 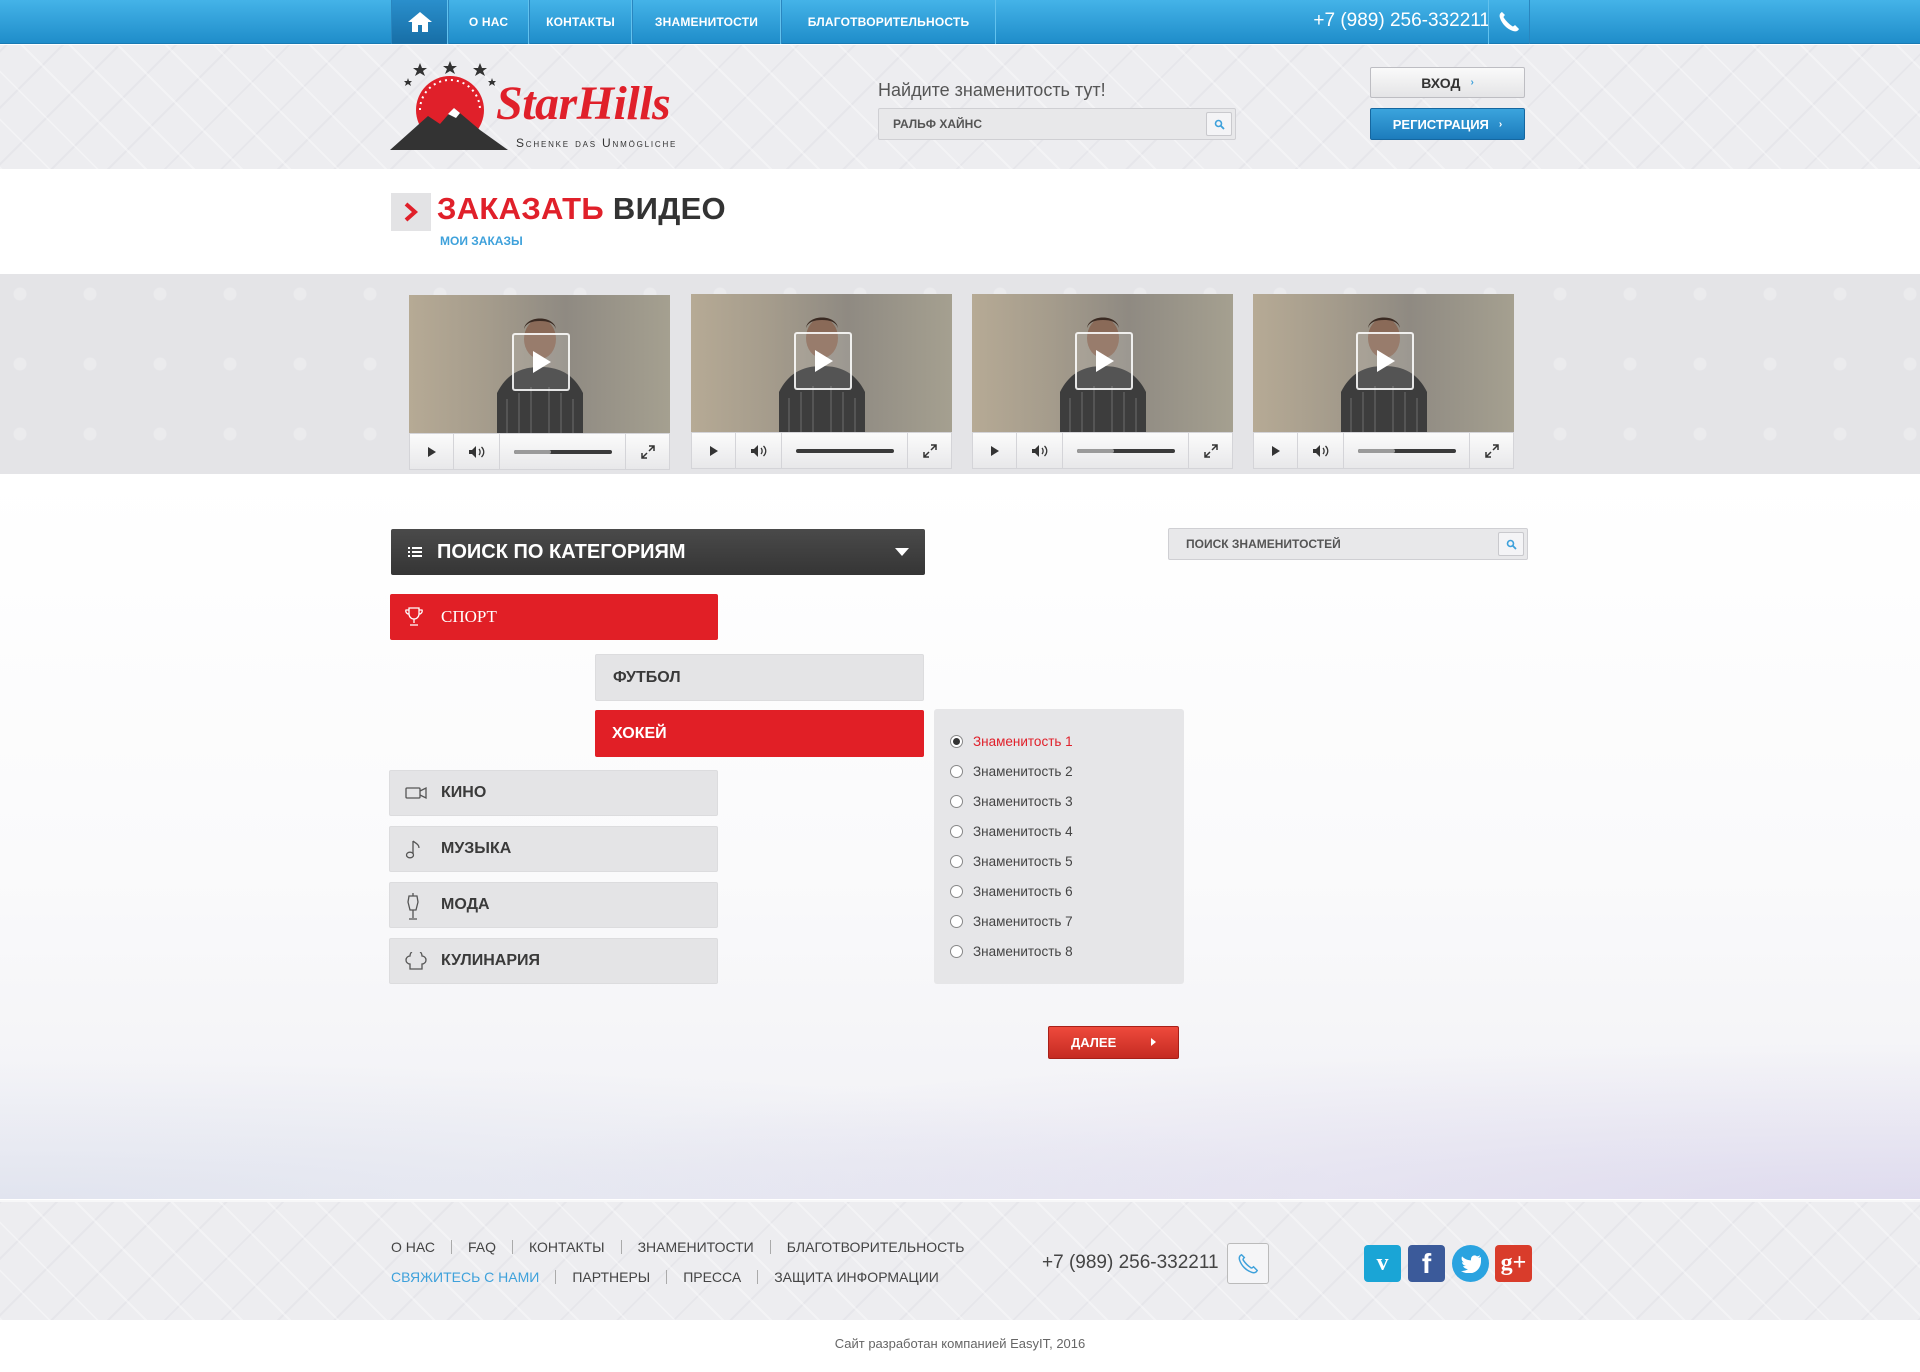 What do you see at coordinates (553, 849) in the screenshot?
I see `category-music: МУЗЫКА` at bounding box center [553, 849].